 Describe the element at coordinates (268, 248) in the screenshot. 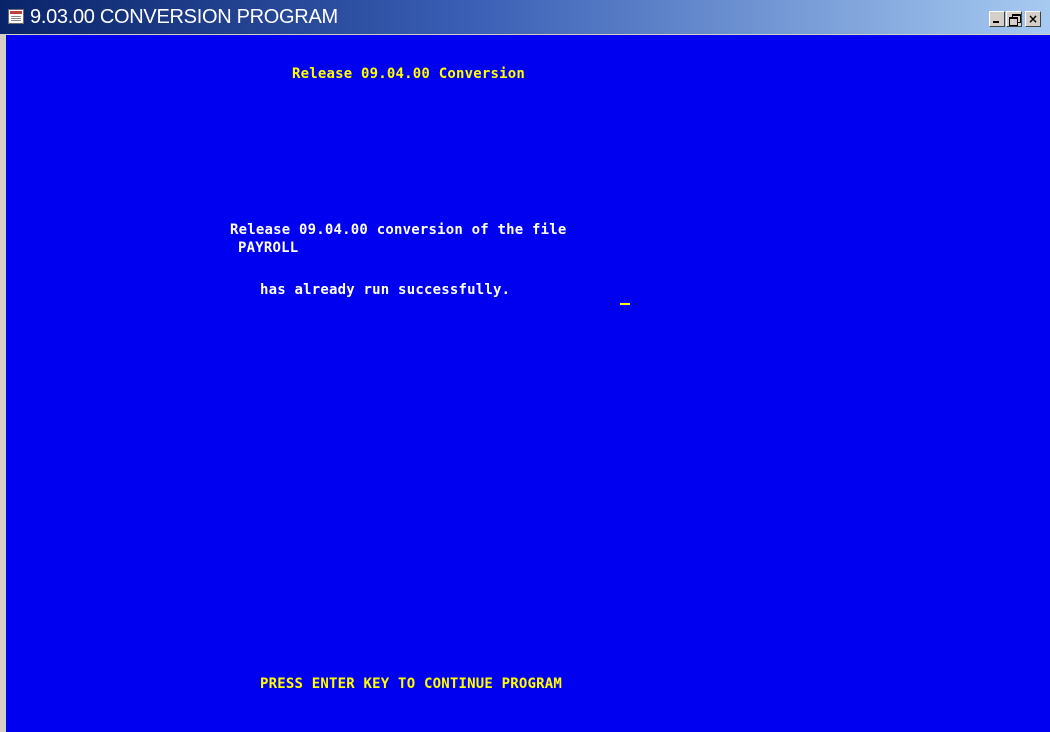

I see `file-name: PAYROLL` at that location.